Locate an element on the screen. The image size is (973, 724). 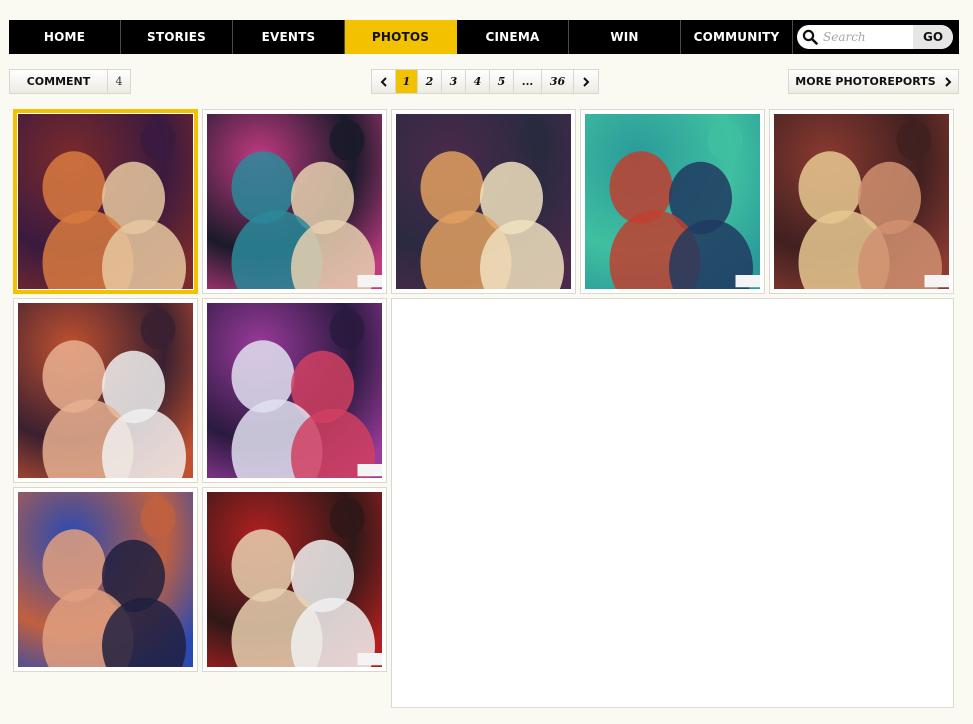
pager-page-last: 36 is located at coordinates (558, 81).